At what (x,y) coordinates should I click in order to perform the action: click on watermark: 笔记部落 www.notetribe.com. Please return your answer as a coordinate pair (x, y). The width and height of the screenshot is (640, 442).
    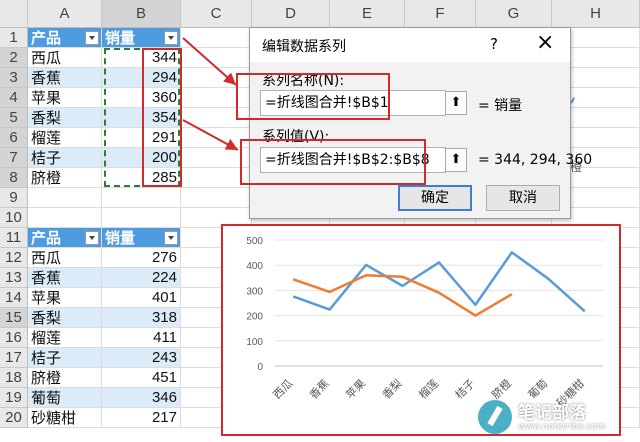
    Looking at the image, I should click on (548, 418).